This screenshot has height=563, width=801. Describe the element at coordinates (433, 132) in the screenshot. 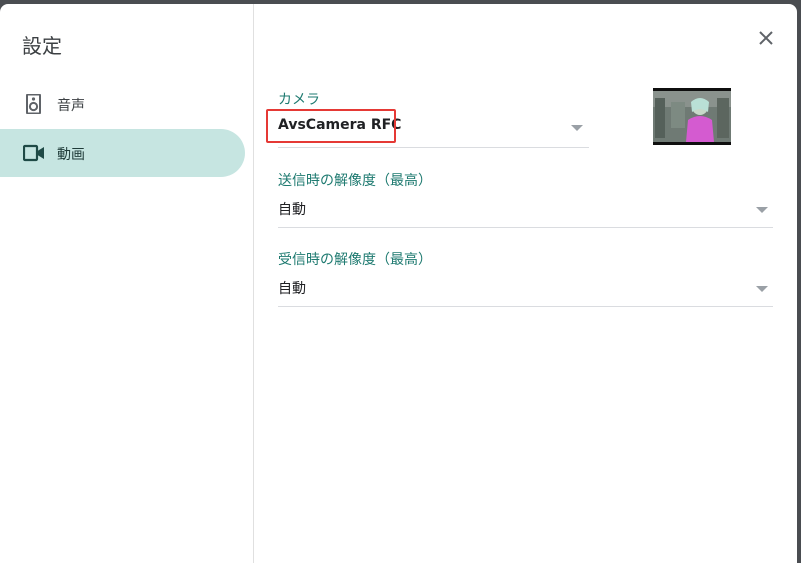

I see `camera-select: AvsCamera RFC` at that location.